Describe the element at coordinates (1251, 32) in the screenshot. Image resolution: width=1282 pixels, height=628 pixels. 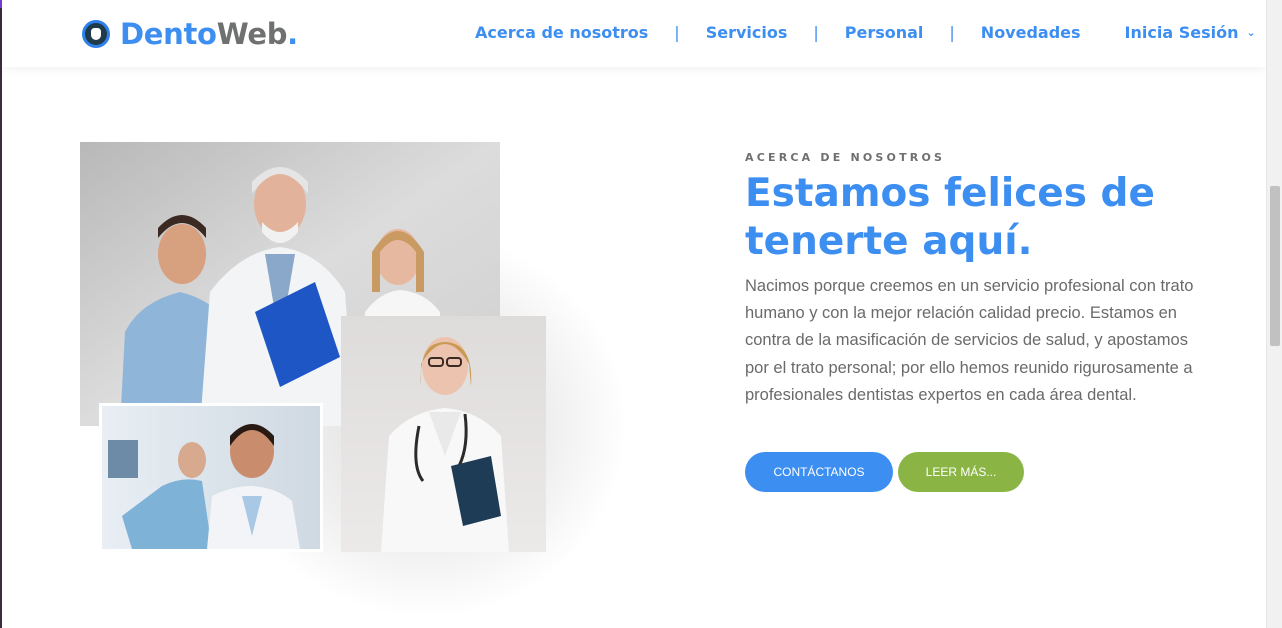
I see `chevron-down-icon: ⌄` at that location.